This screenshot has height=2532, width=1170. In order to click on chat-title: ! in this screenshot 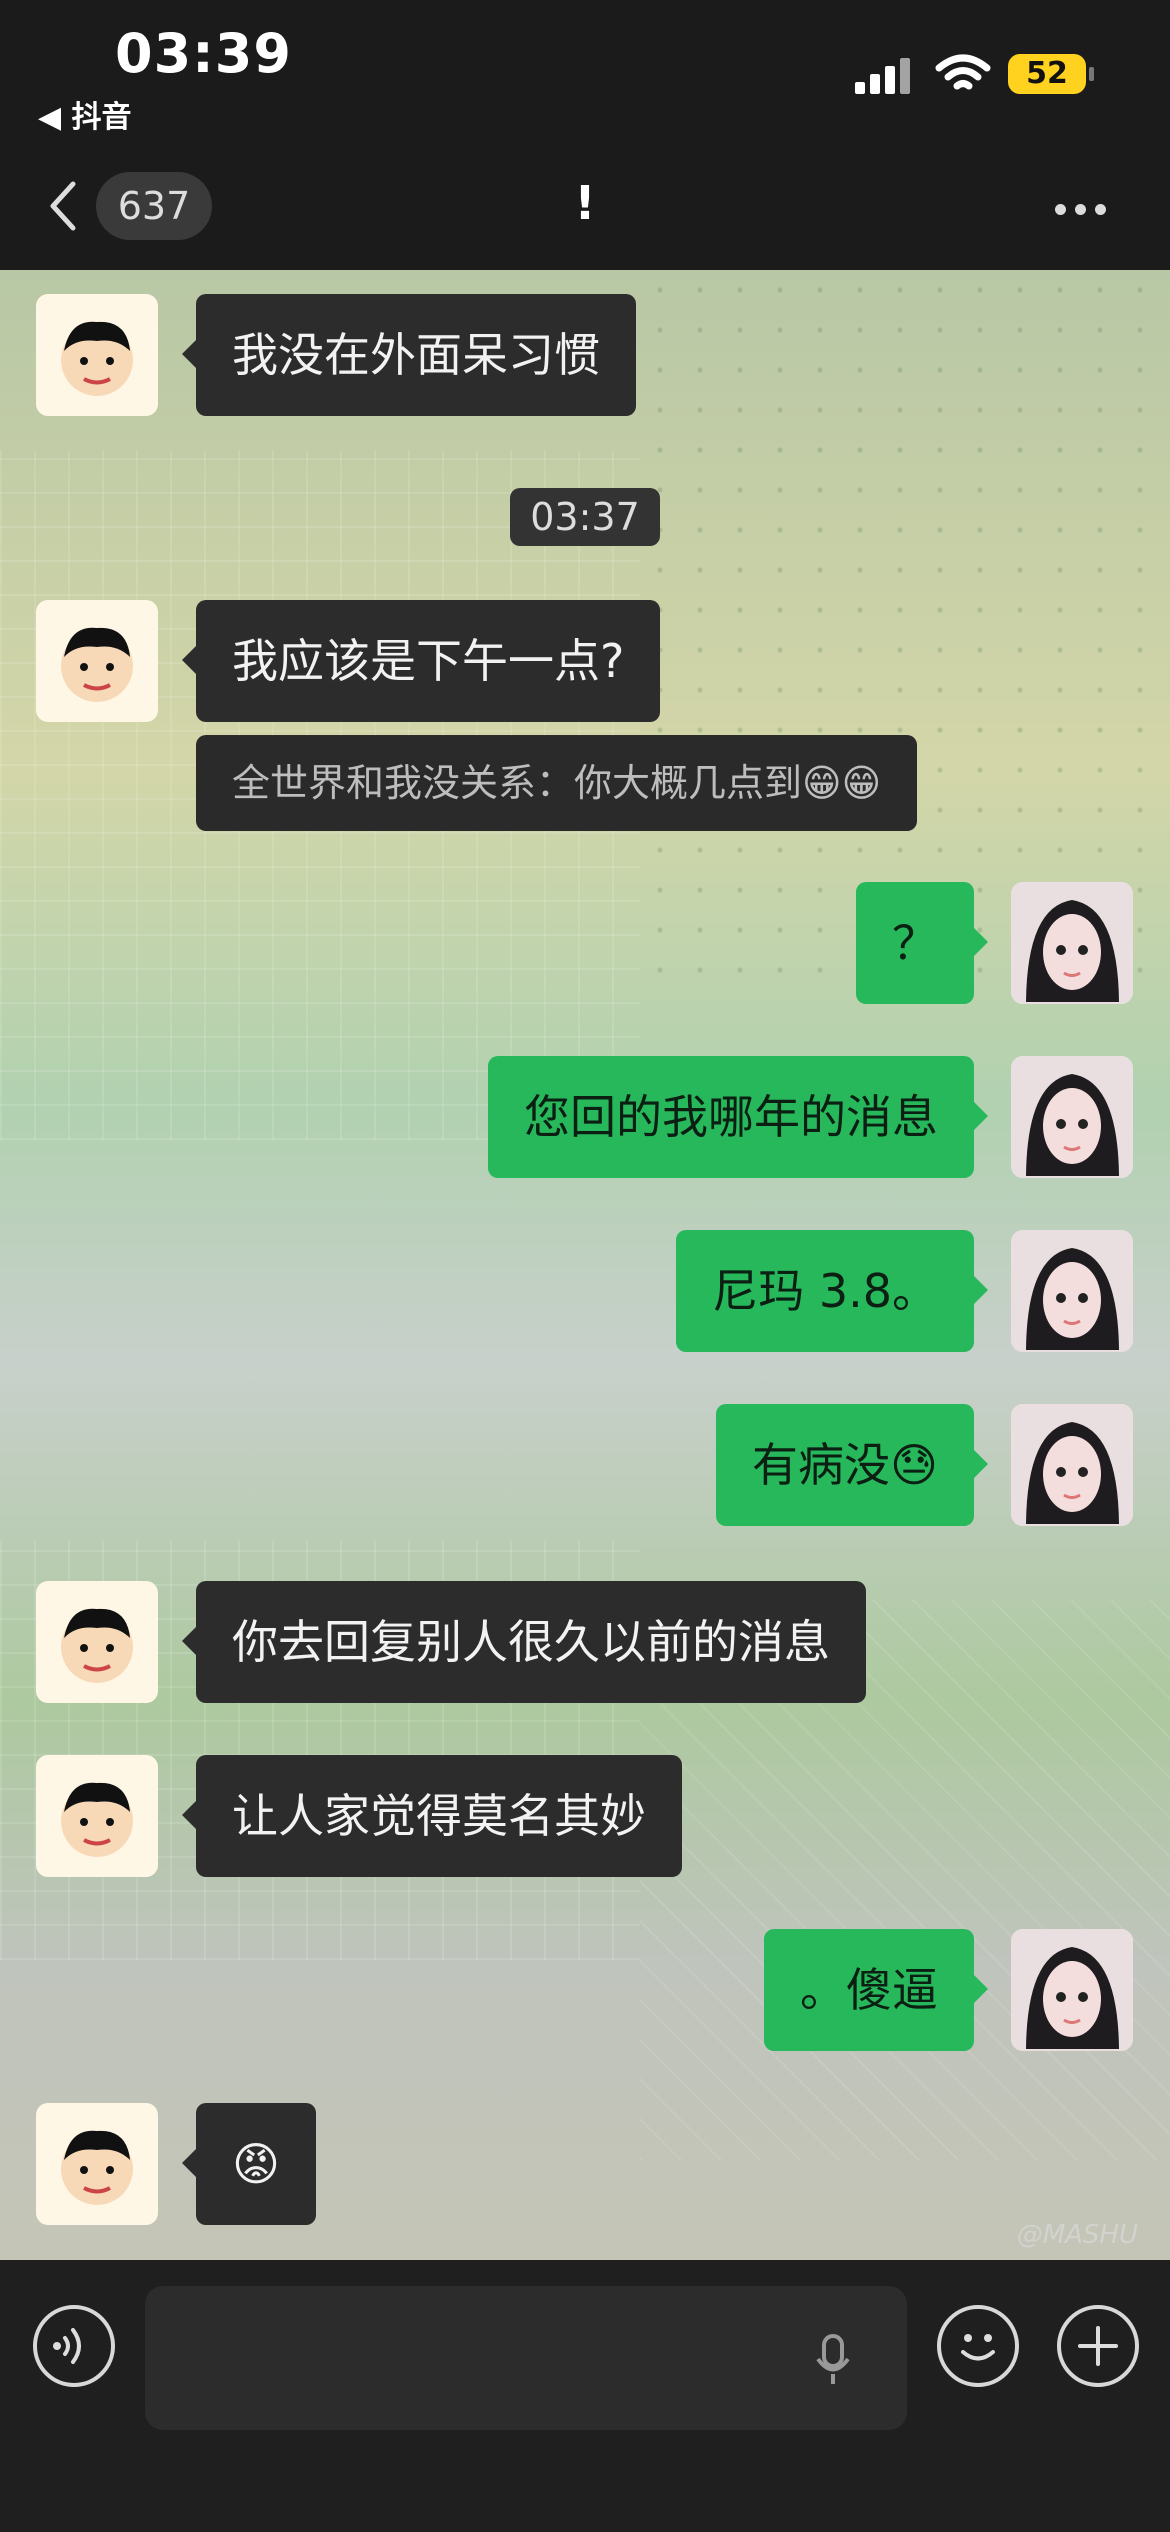, I will do `click(585, 203)`.